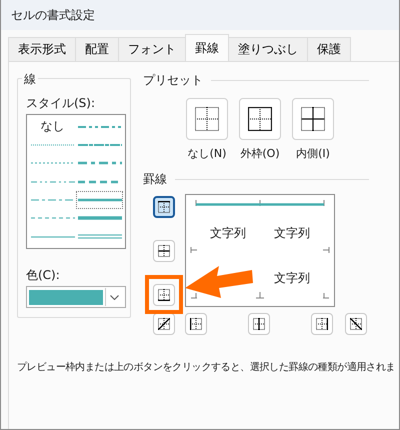  I want to click on tab: 表示形式, so click(42, 49).